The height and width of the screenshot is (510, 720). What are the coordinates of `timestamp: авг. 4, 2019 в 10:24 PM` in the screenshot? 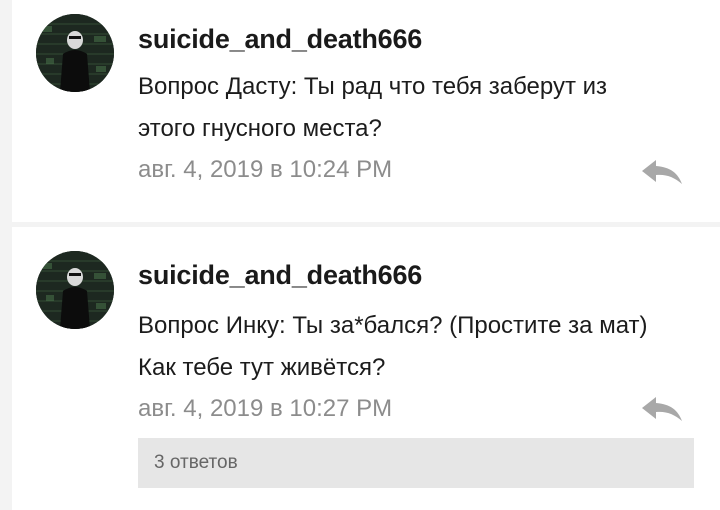 It's located at (265, 169).